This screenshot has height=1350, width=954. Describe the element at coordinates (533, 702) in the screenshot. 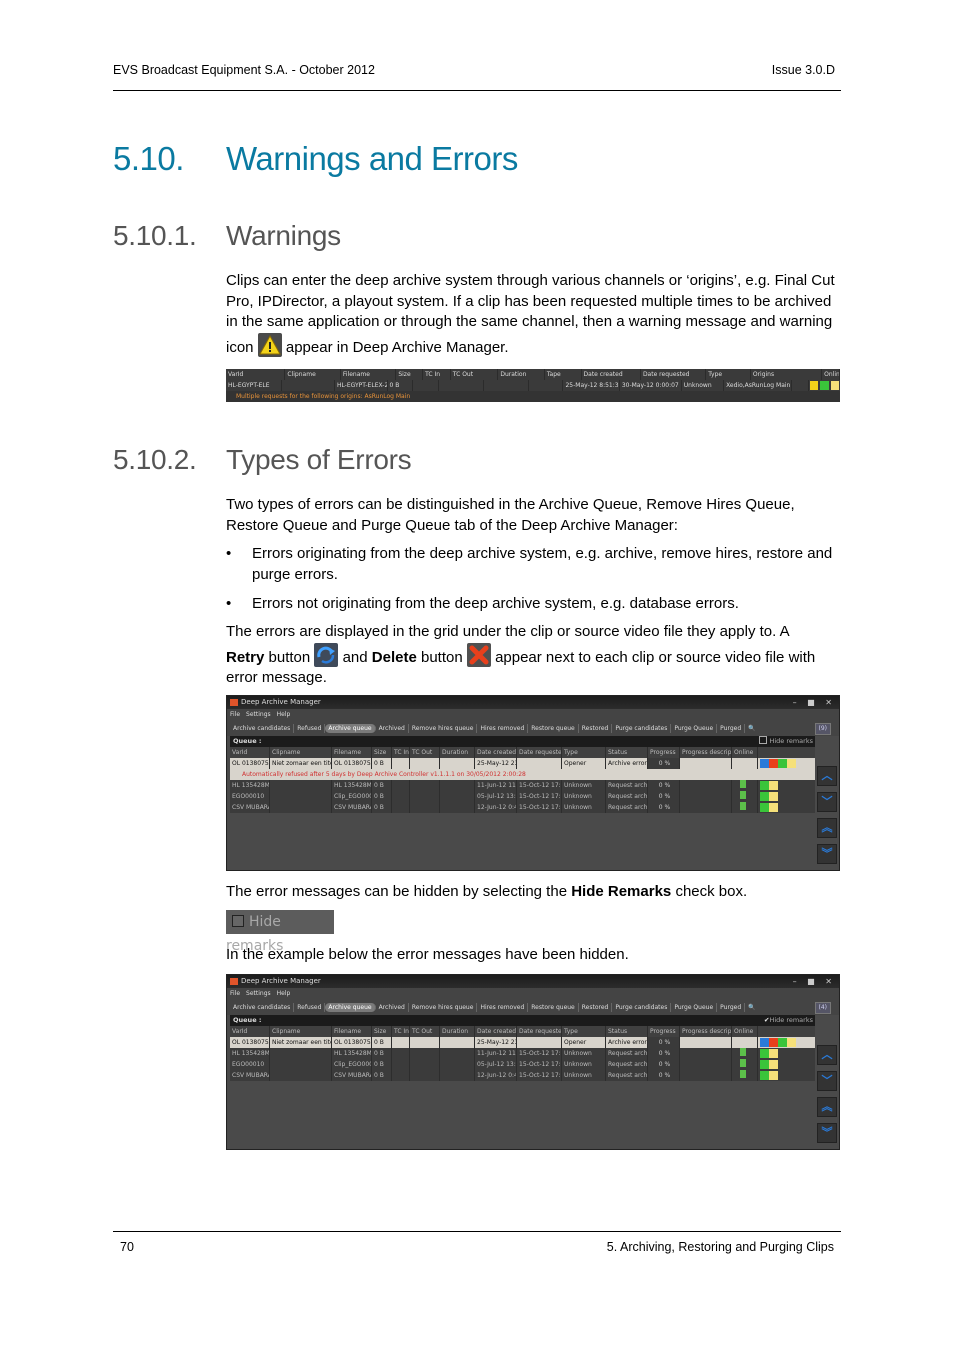

I see `app-titlebar: Deep Archive Manager – ■ ✕` at that location.